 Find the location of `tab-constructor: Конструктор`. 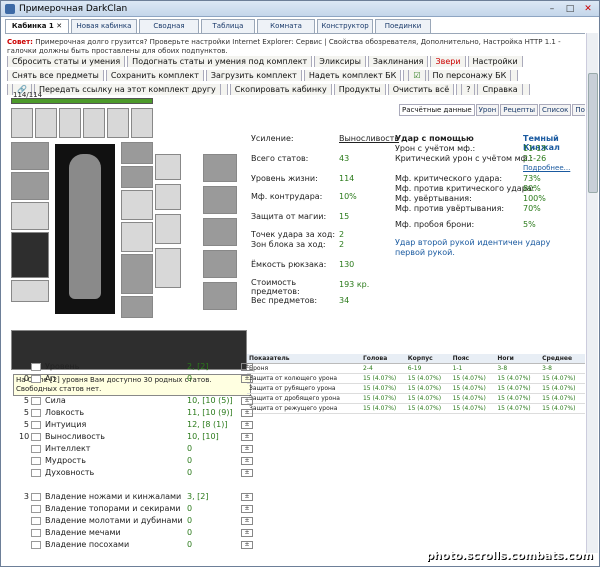

tab-constructor: Конструктор is located at coordinates (345, 26).